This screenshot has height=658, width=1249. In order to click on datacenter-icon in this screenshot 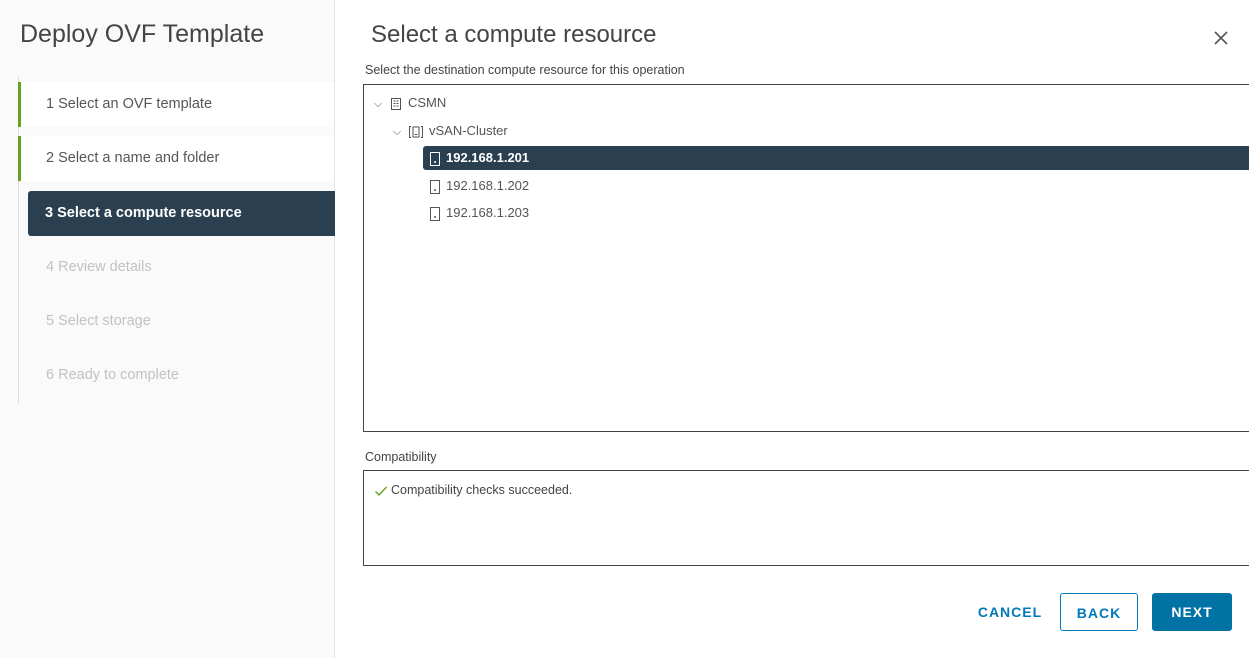, I will do `click(396, 103)`.